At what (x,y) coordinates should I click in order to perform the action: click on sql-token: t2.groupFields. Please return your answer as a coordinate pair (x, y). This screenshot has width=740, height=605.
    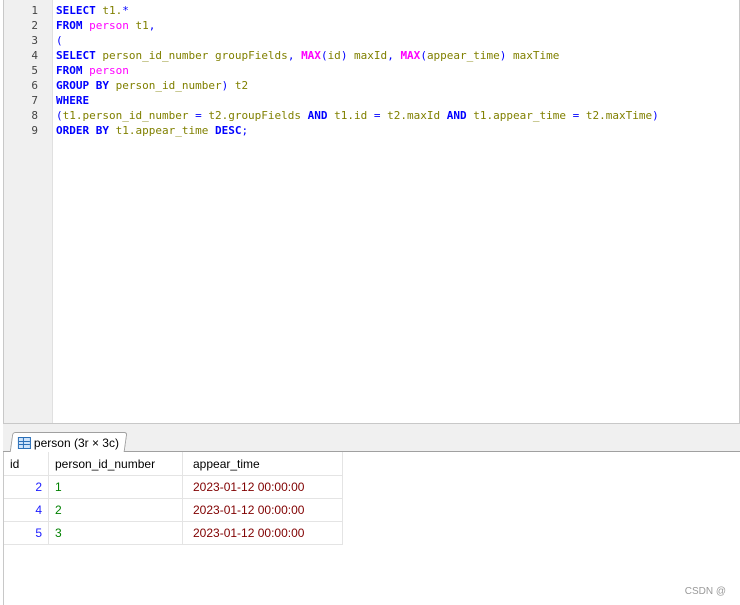
    Looking at the image, I should click on (254, 115).